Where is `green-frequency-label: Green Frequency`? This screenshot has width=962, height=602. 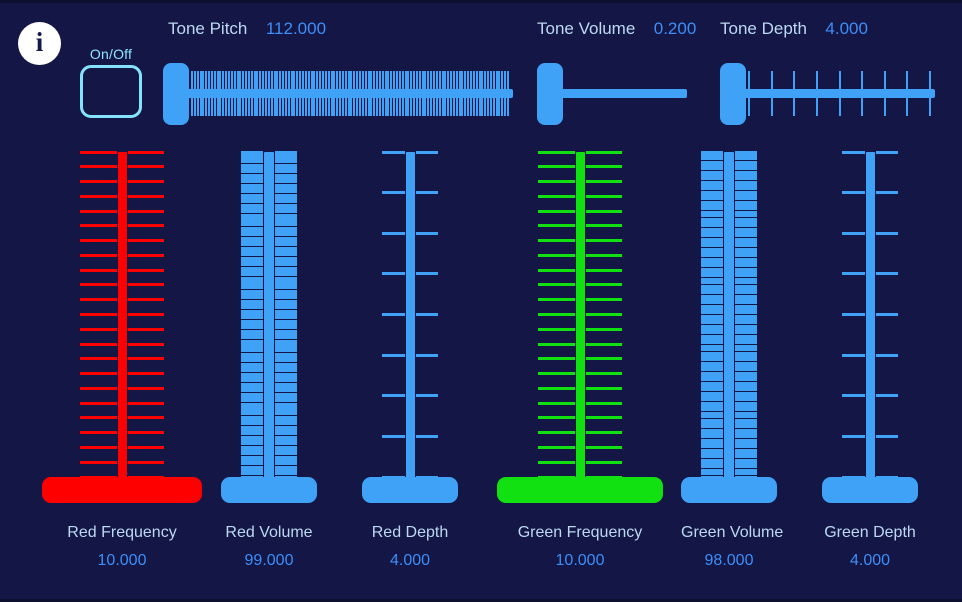 green-frequency-label: Green Frequency is located at coordinates (580, 532).